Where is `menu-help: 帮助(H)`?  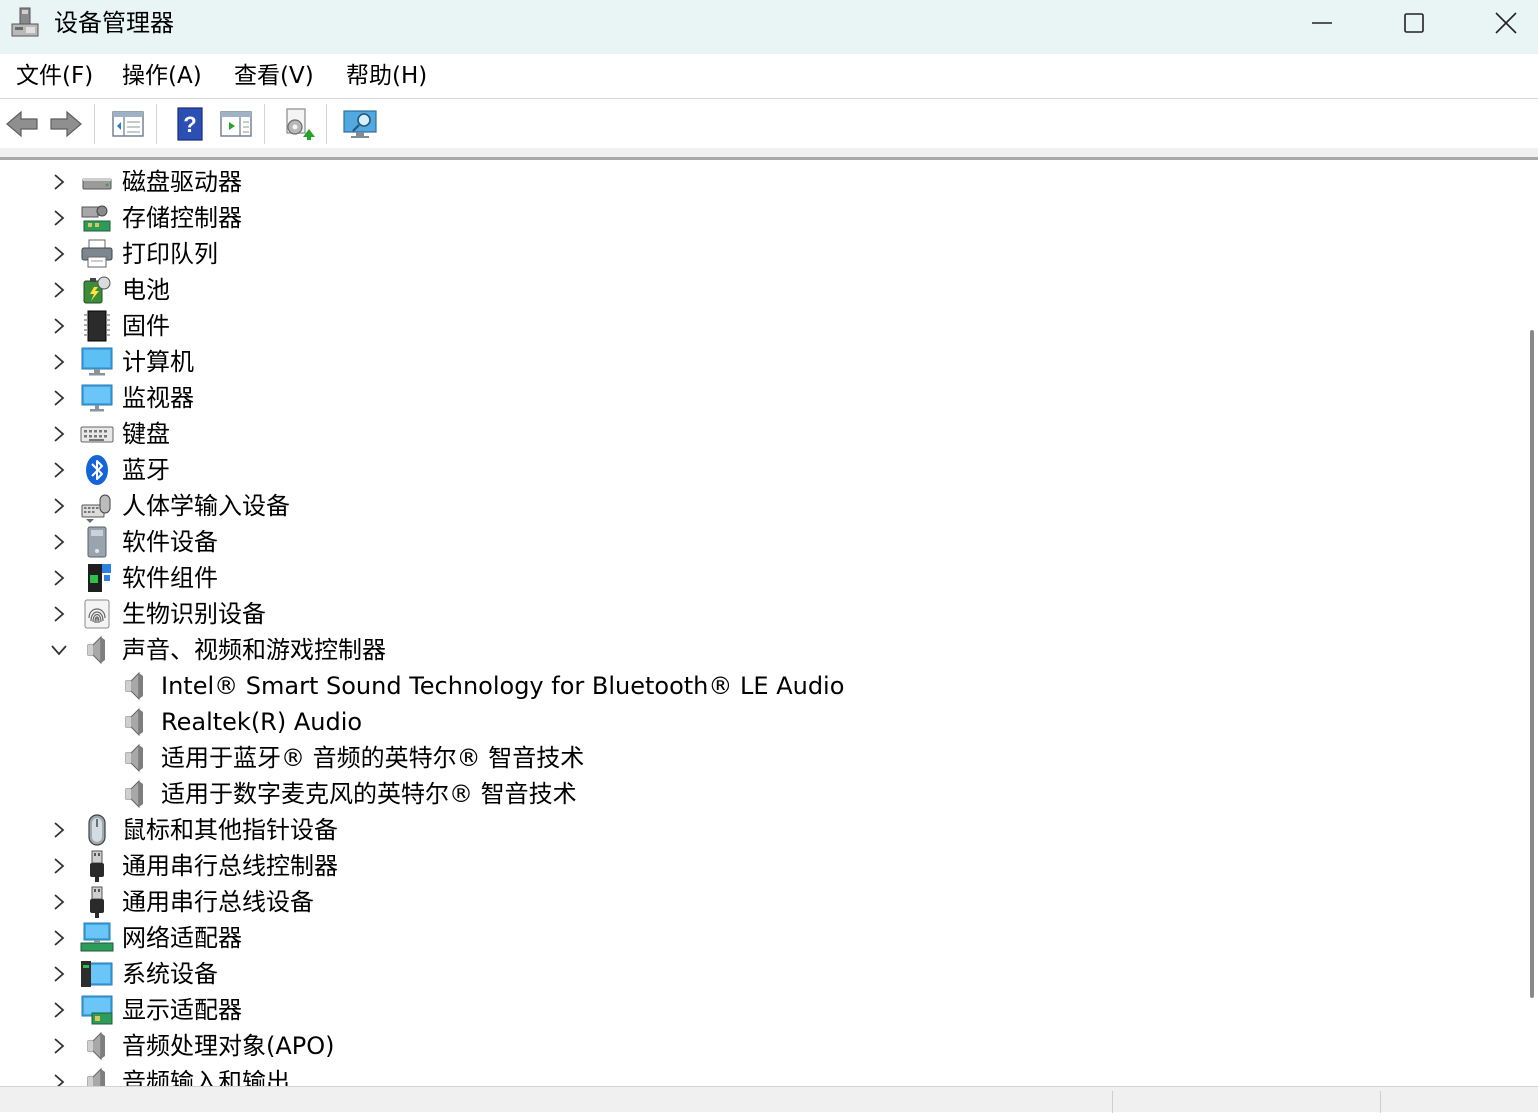 menu-help: 帮助(H) is located at coordinates (386, 76).